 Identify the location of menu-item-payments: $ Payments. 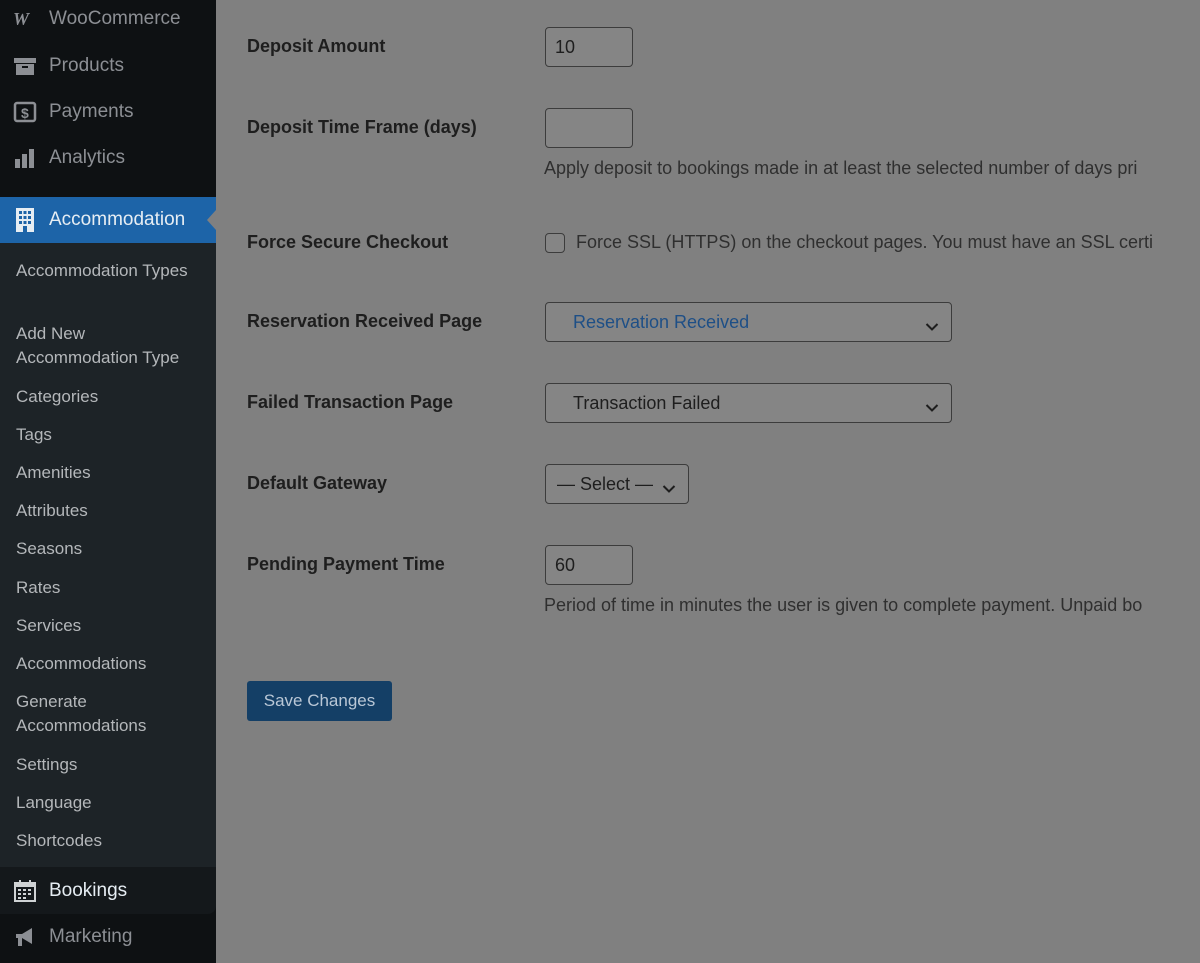
(108, 112).